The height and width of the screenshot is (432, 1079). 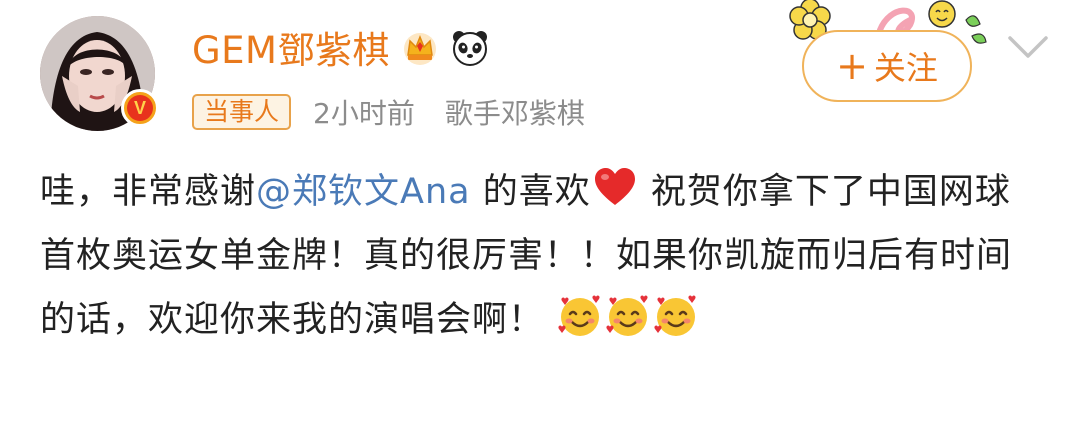 I want to click on party-tag-badge: 当事人, so click(x=242, y=112).